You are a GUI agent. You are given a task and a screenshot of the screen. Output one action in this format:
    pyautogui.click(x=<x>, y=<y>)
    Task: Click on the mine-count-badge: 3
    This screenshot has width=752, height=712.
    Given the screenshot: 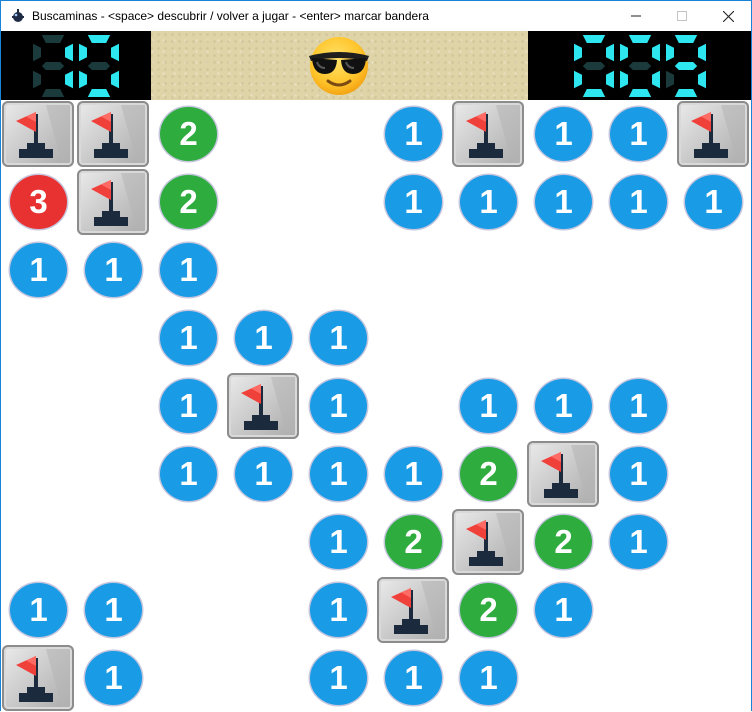 What is the action you would take?
    pyautogui.click(x=38, y=202)
    